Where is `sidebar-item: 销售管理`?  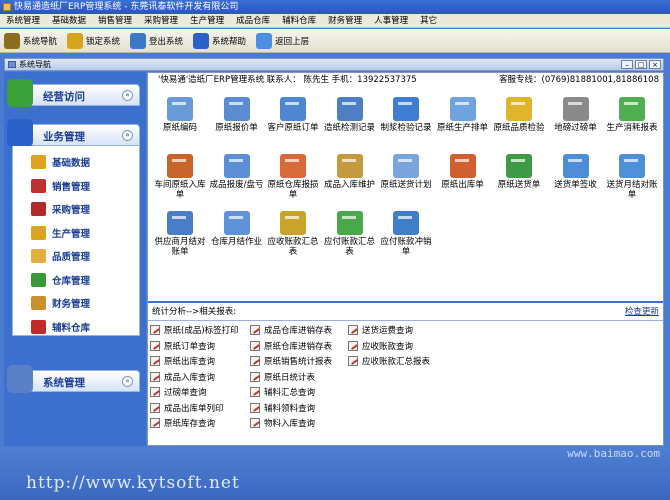
sidebar-item: 销售管理 is located at coordinates (60, 186).